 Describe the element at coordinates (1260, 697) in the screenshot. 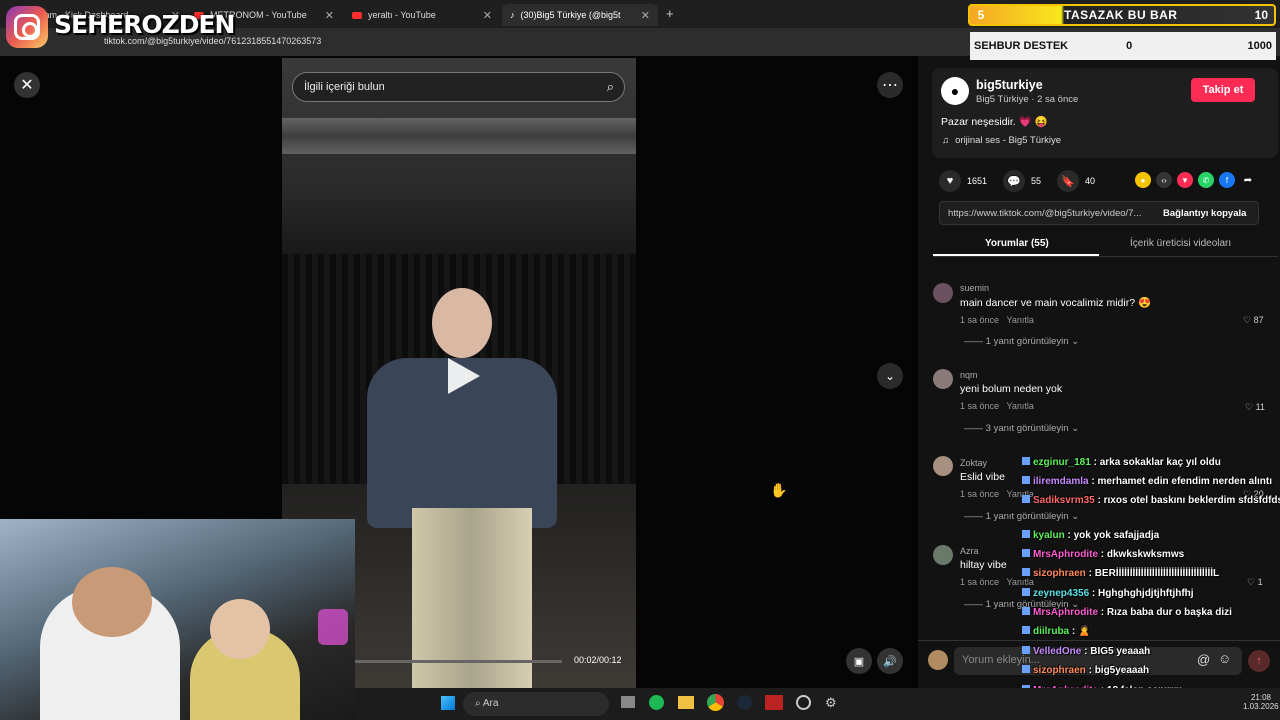

I see `clock-time: 21:08` at that location.